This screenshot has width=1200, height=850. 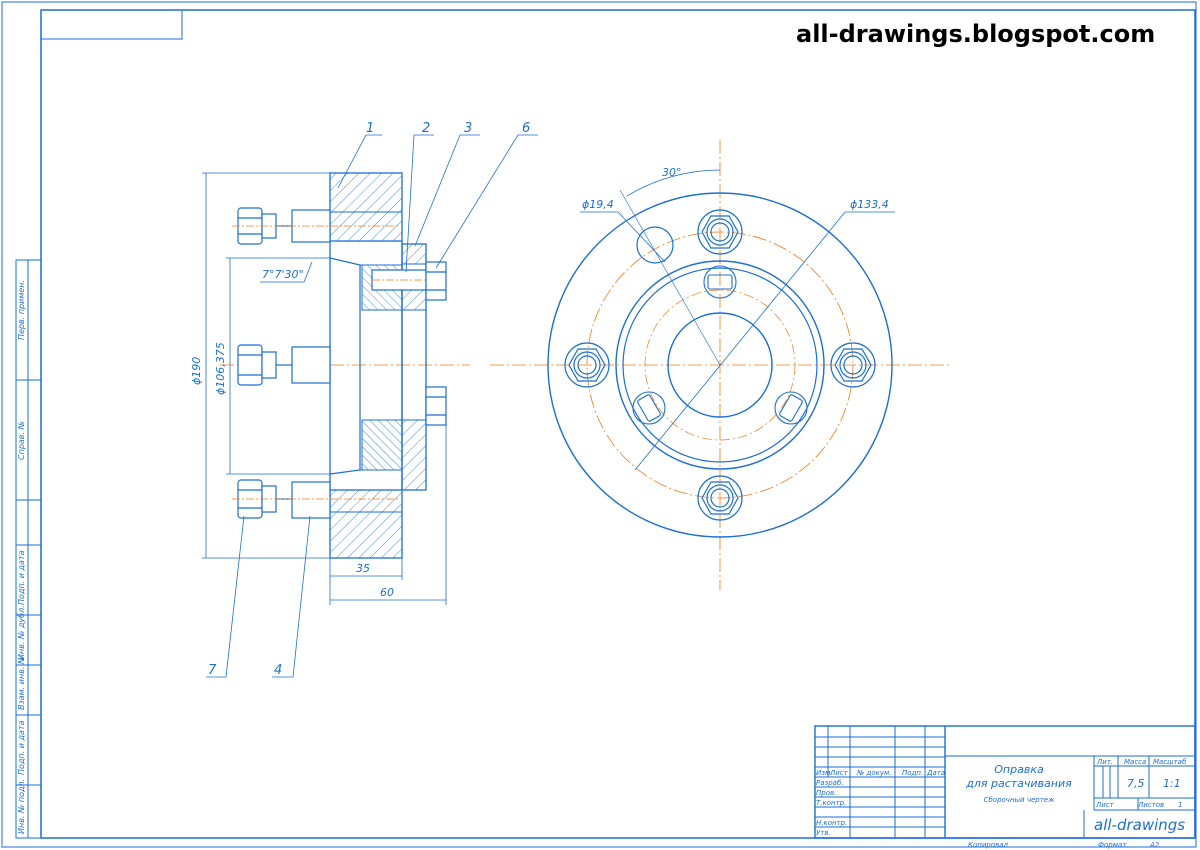 I want to click on company-name: all-drawings, so click(x=1139, y=825).